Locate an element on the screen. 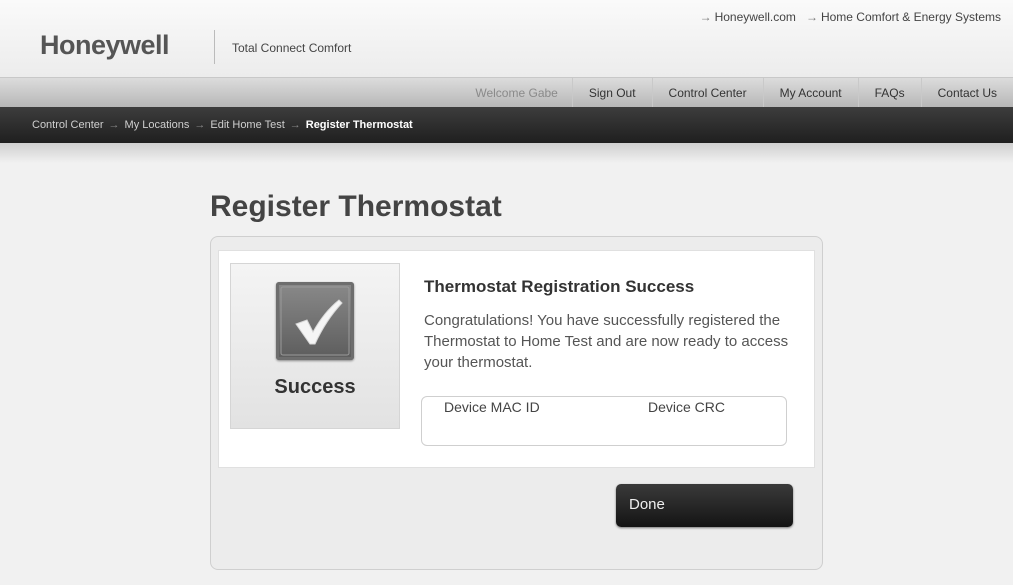 This screenshot has width=1013, height=585. welcome-text: Welcome Gabe is located at coordinates (516, 92).